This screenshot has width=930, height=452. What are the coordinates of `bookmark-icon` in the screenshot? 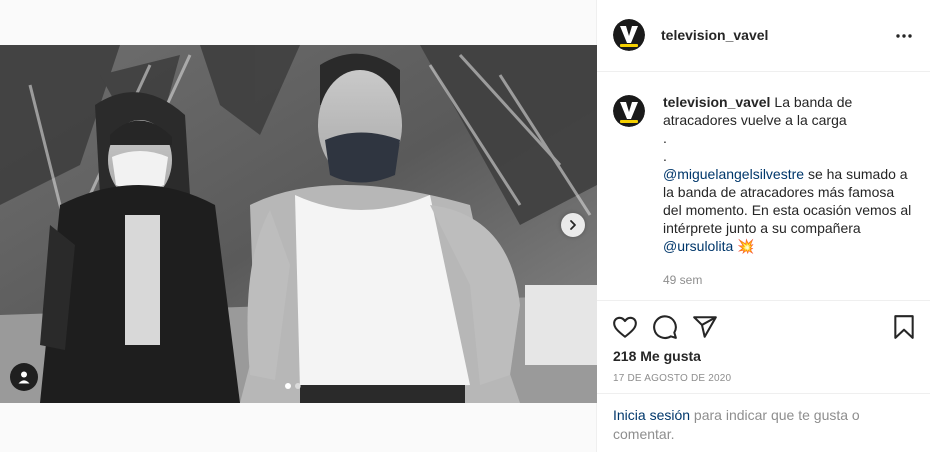 It's located at (904, 327).